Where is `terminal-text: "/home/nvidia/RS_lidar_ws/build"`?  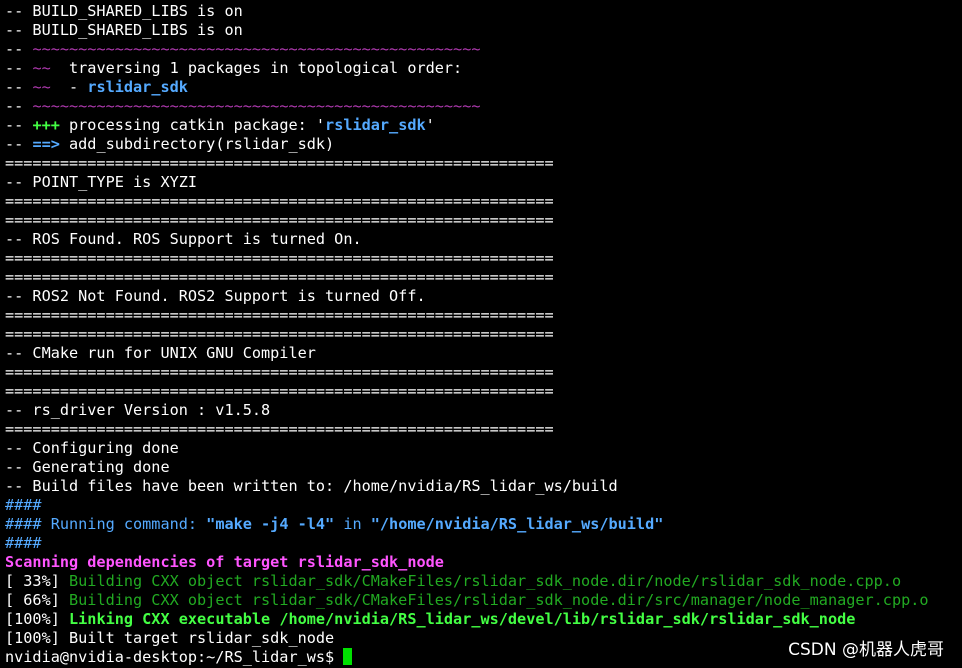
terminal-text: "/home/nvidia/RS_lidar_ws/build" is located at coordinates (517, 524).